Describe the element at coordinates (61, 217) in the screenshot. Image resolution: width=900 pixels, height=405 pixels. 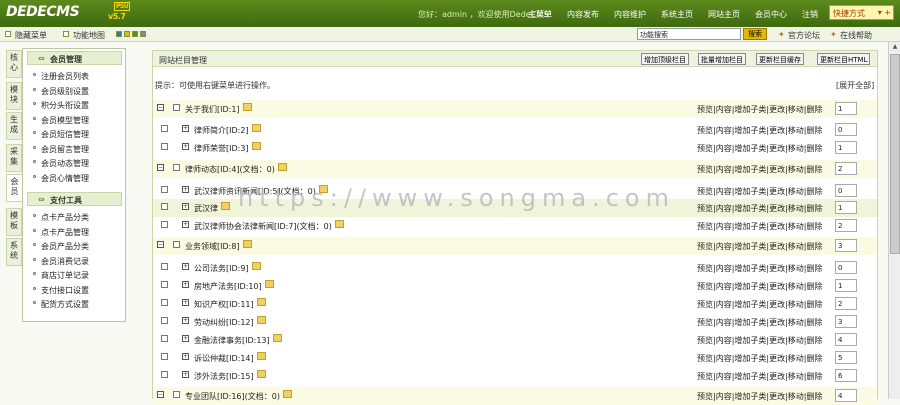
I see `menu-item: 点卡产品分类` at that location.